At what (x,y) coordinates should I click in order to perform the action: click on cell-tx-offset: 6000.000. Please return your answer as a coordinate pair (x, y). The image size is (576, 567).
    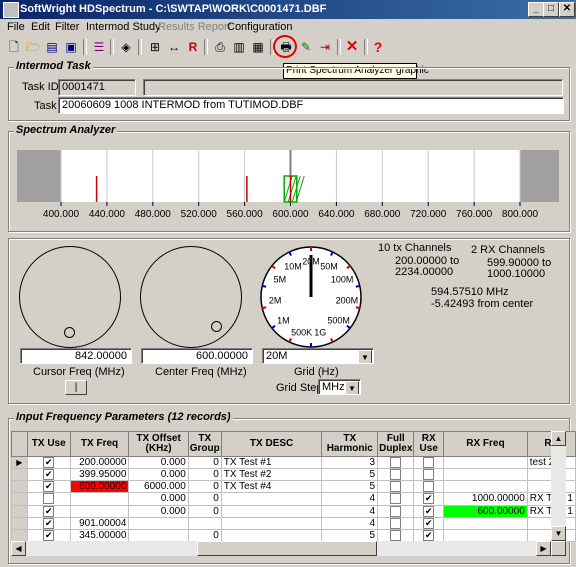
    Looking at the image, I should click on (158, 487).